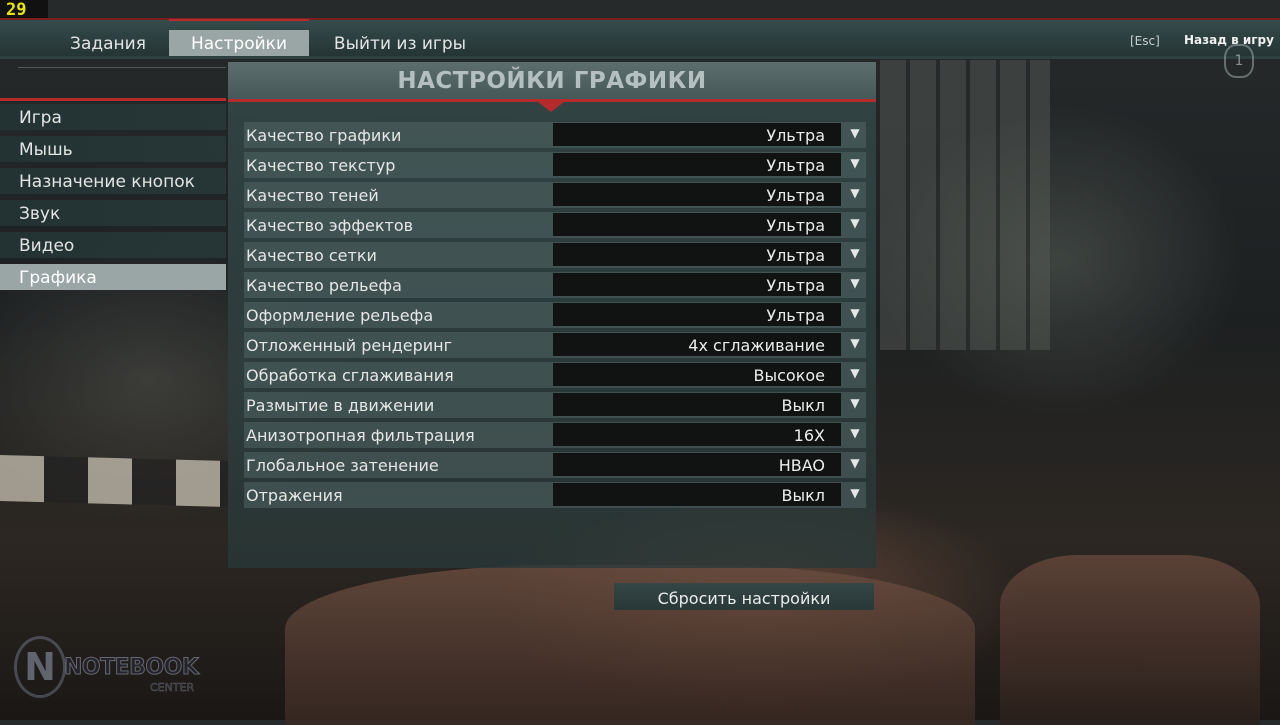 The width and height of the screenshot is (1280, 725). Describe the element at coordinates (113, 277) in the screenshot. I see `sidebar-item-graphics: Графика` at that location.